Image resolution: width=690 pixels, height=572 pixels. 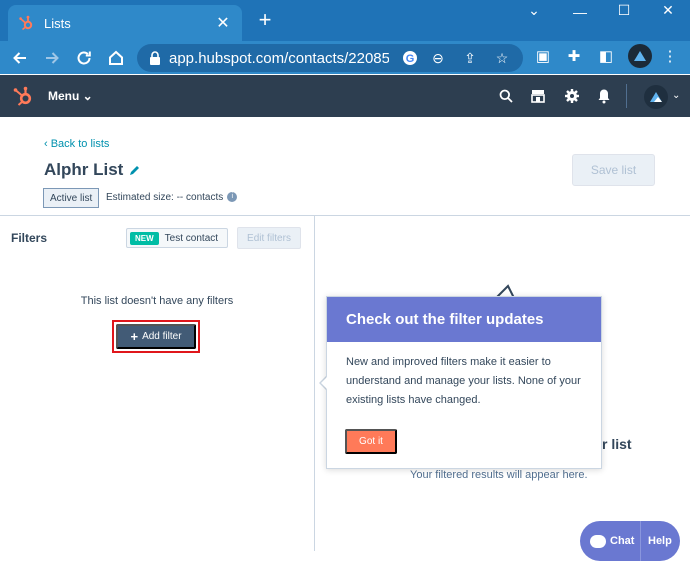 What do you see at coordinates (624, 10) in the screenshot?
I see `maximize-icon: ☐` at bounding box center [624, 10].